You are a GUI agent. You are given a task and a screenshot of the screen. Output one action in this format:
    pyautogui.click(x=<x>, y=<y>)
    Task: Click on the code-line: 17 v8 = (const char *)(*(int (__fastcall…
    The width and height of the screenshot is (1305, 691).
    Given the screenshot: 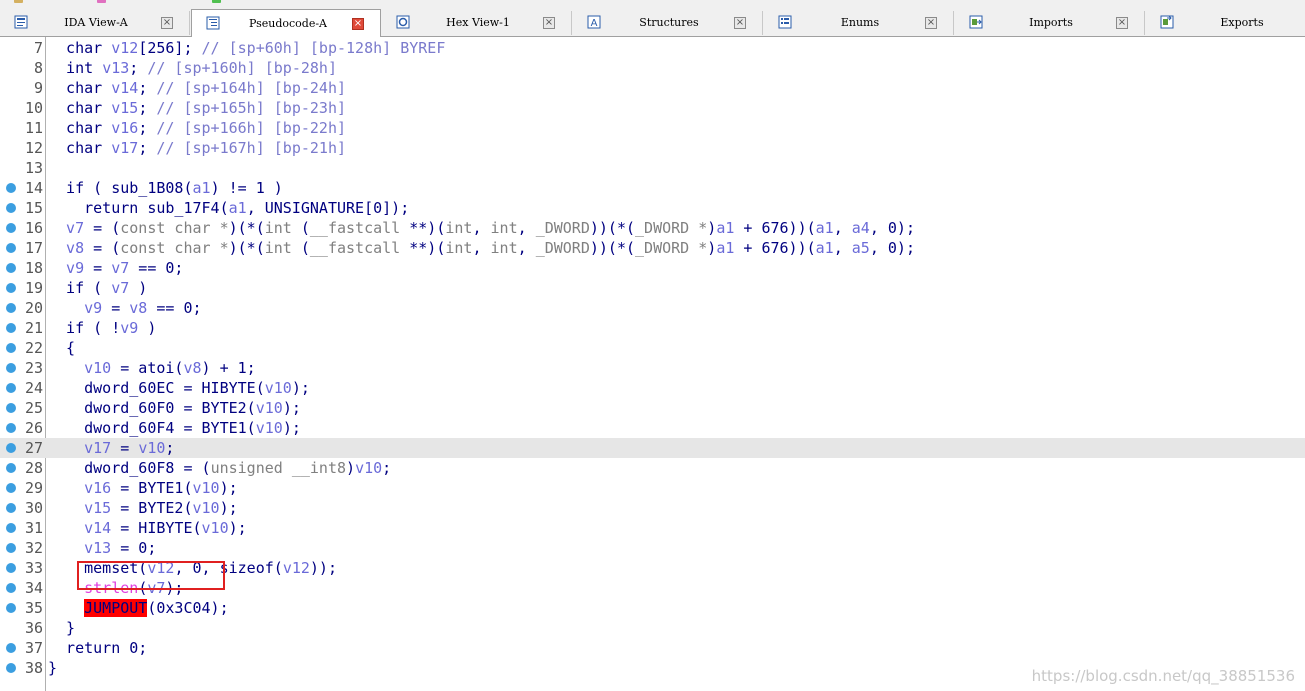 What is the action you would take?
    pyautogui.click(x=652, y=248)
    